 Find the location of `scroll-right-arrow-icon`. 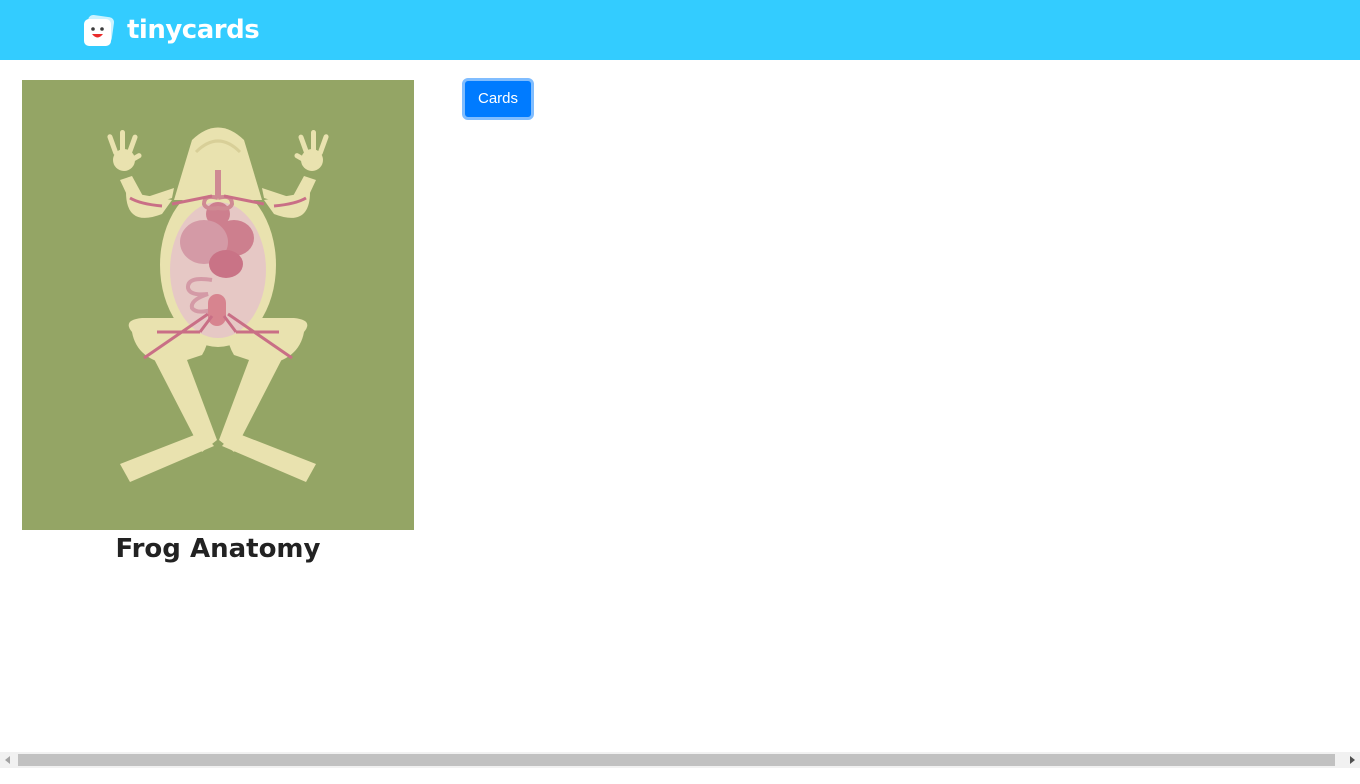

scroll-right-arrow-icon is located at coordinates (1352, 760).